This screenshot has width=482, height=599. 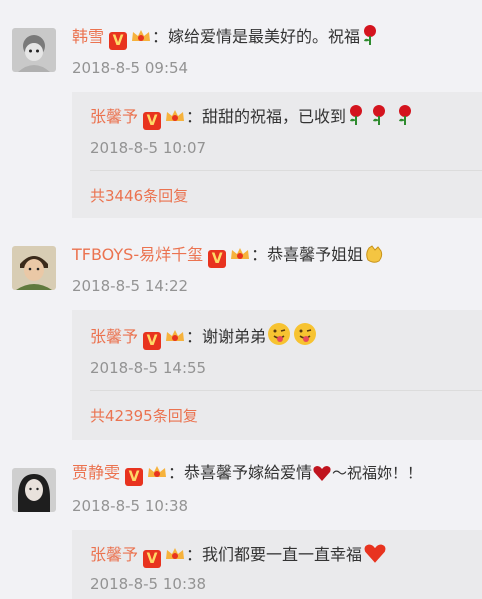 What do you see at coordinates (130, 506) in the screenshot?
I see `comment-time: 2018-8-5 10:38` at bounding box center [130, 506].